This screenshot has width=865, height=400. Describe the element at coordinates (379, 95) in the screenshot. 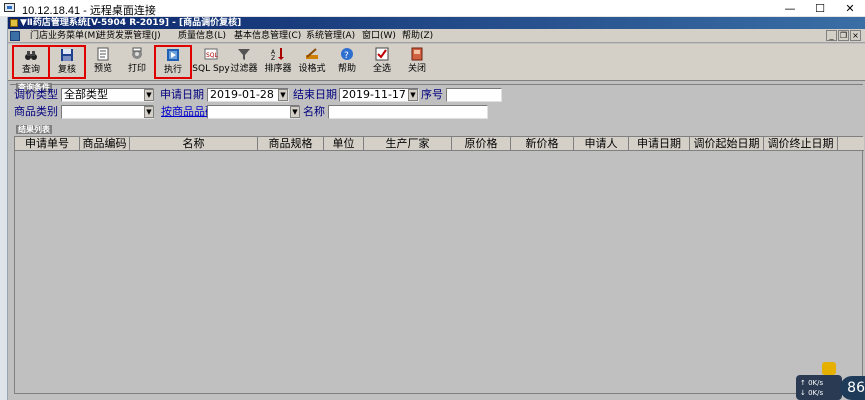

I see `end-date-field: 2019-11-17` at that location.